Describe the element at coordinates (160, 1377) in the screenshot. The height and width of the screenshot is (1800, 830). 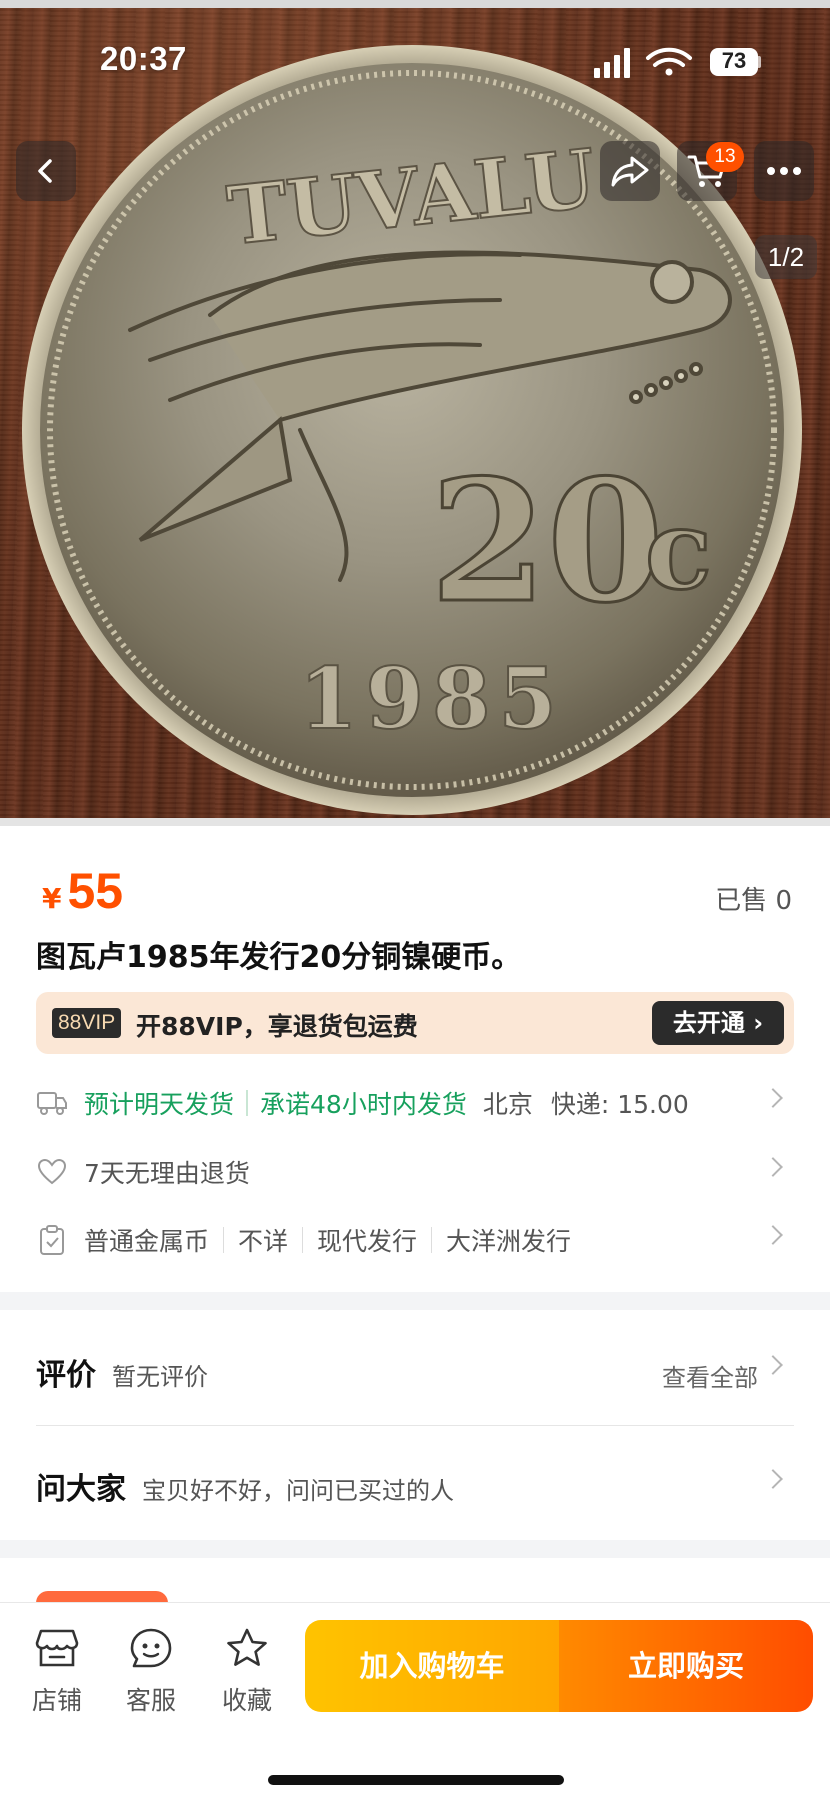
I see `reviews-subtitle: 暂无评价` at that location.